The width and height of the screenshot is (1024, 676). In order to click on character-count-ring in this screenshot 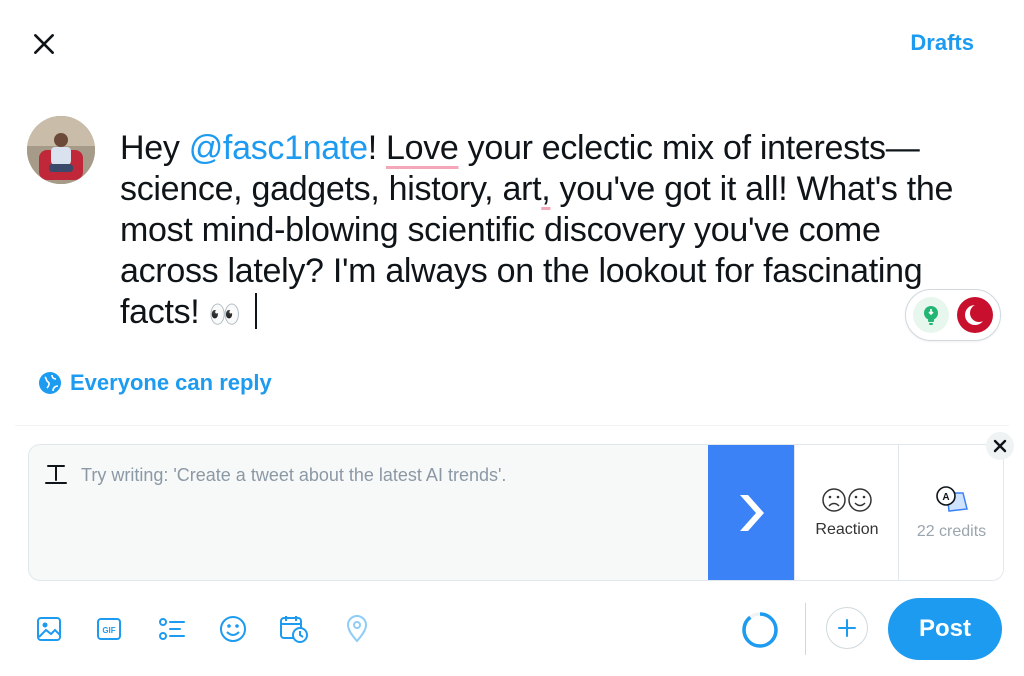, I will do `click(760, 630)`.